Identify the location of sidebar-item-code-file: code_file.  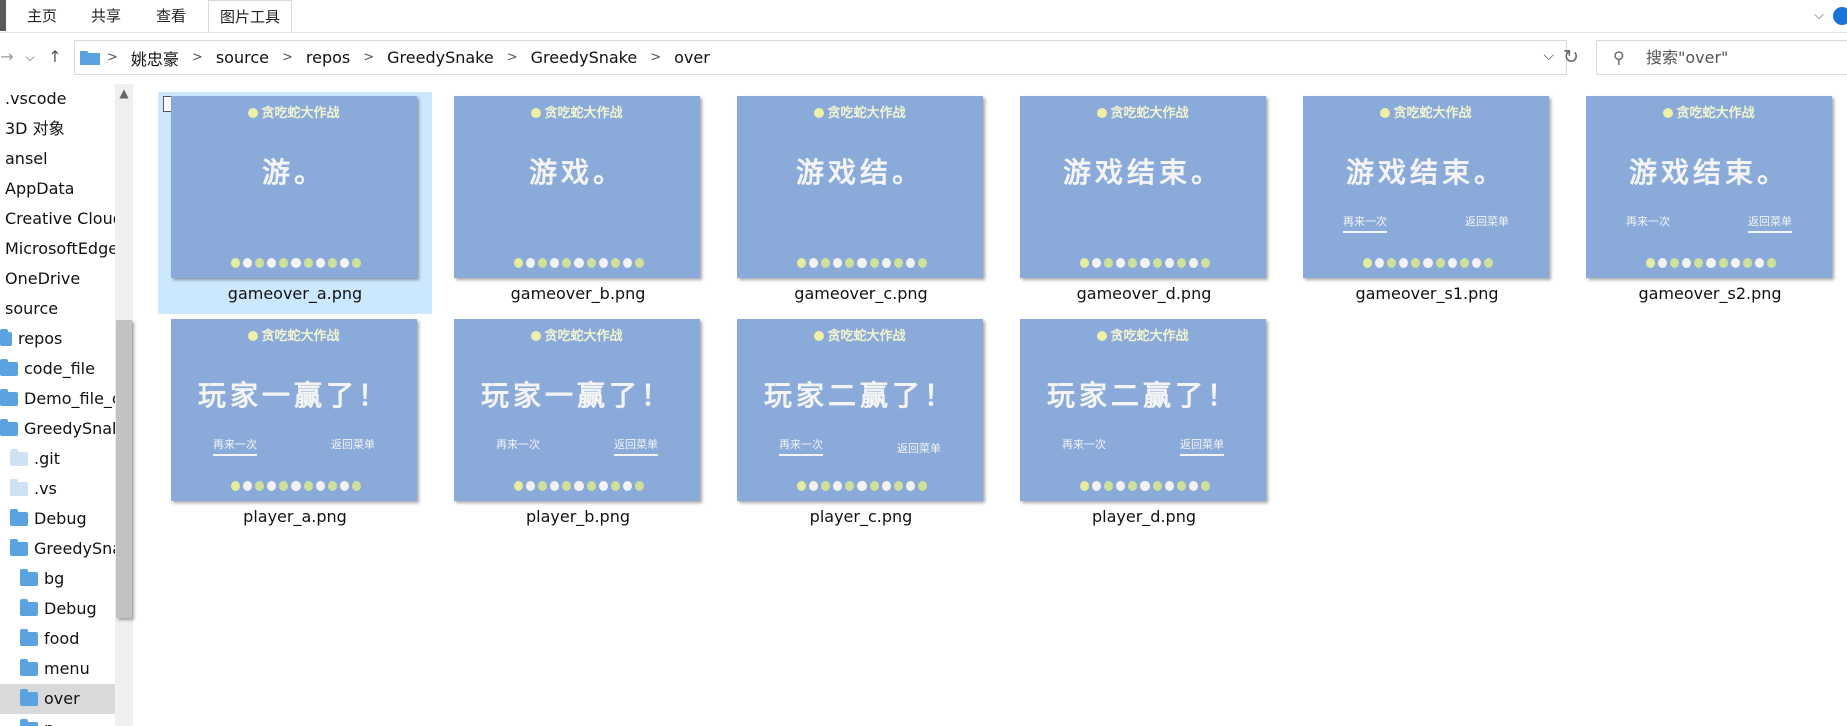
(57, 369).